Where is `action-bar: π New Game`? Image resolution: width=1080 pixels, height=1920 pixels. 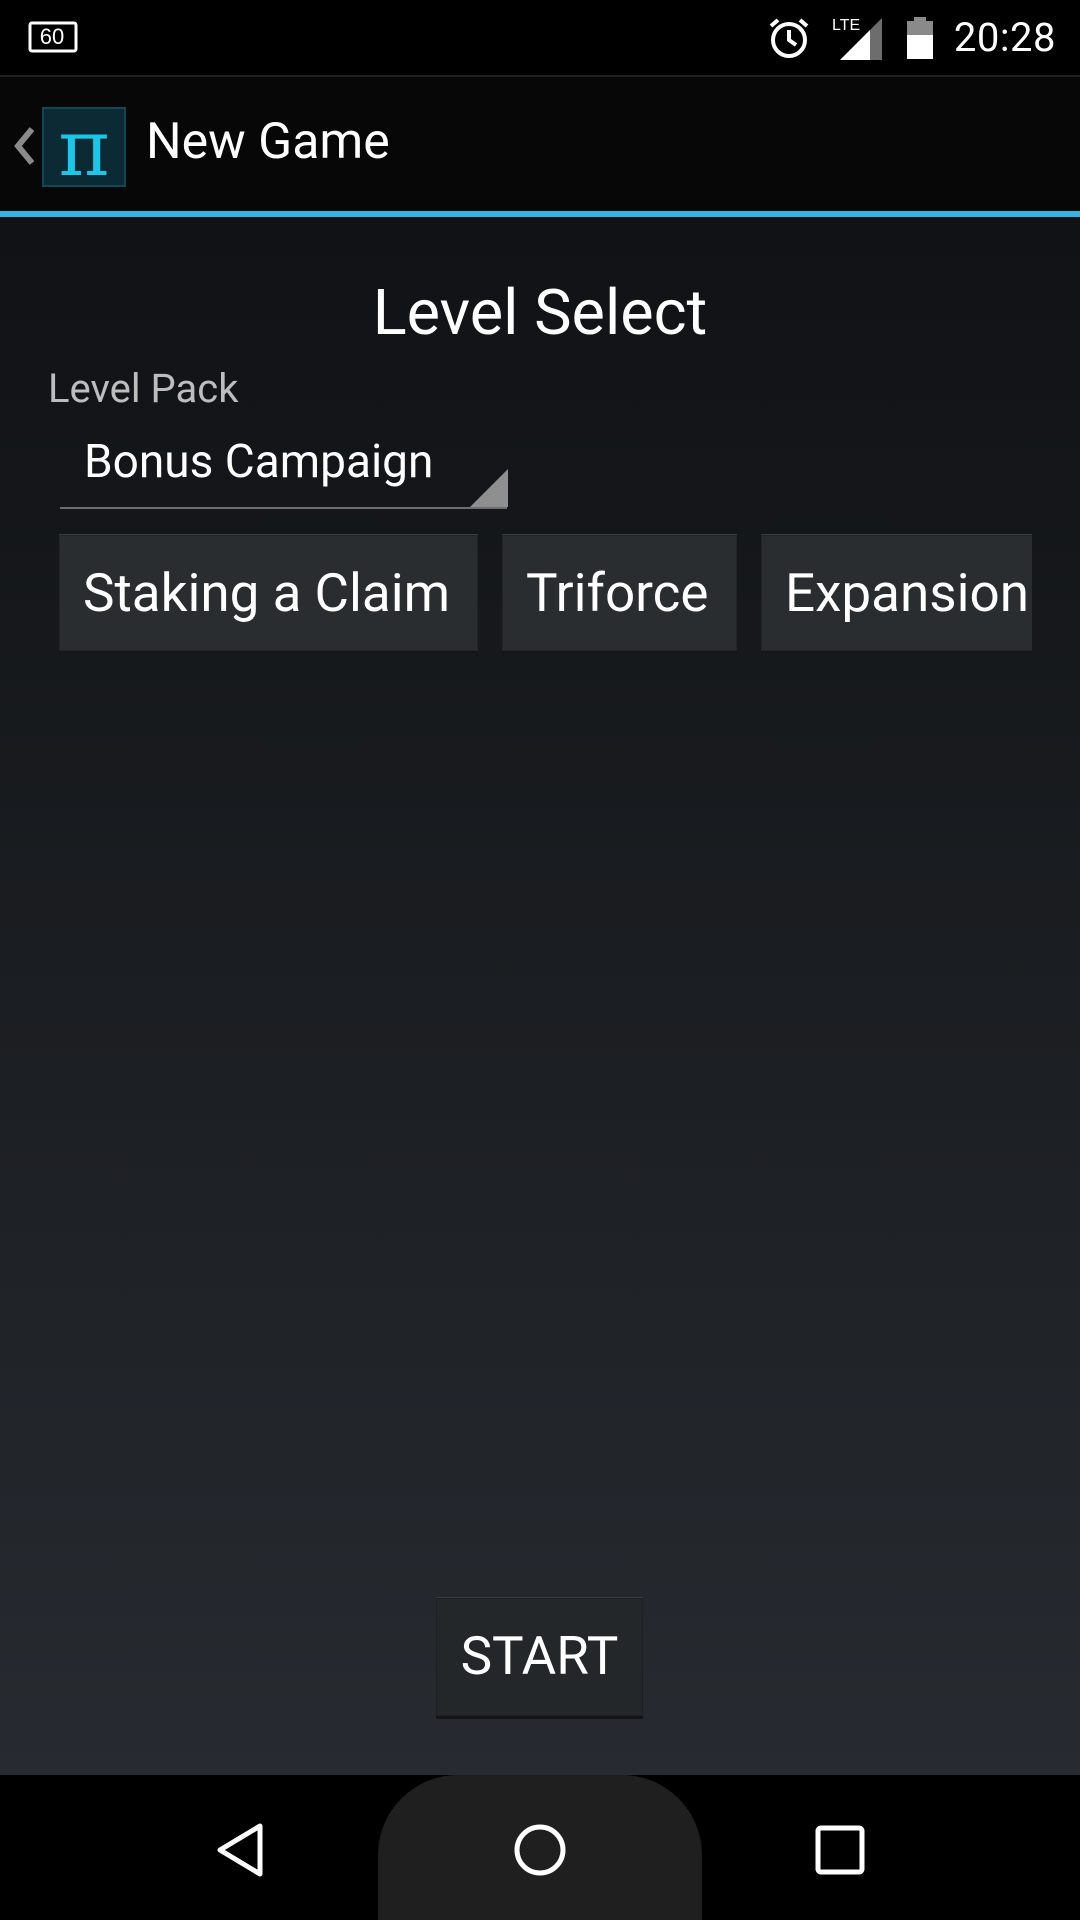
action-bar: π New Game is located at coordinates (540, 144).